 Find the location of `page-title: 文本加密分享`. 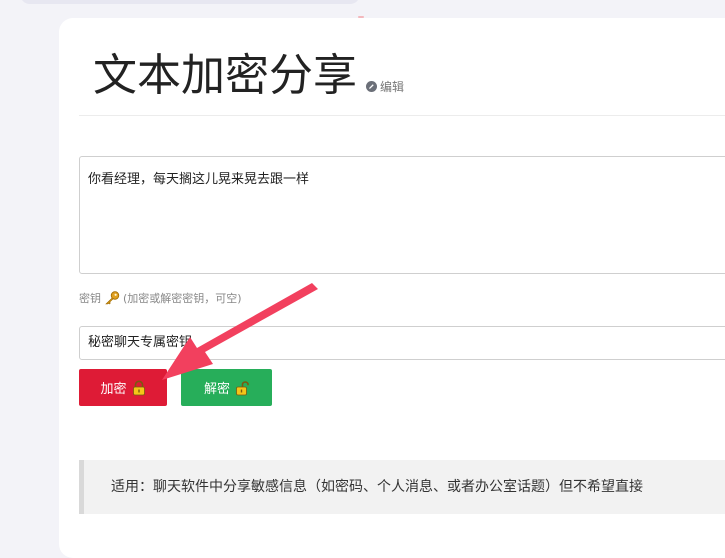

page-title: 文本加密分享 is located at coordinates (225, 75).